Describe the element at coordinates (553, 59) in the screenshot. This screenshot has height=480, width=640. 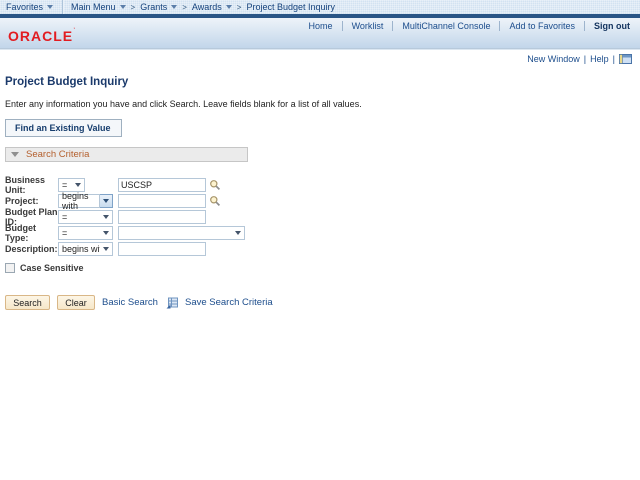
I see `link-new-window: New Window` at that location.